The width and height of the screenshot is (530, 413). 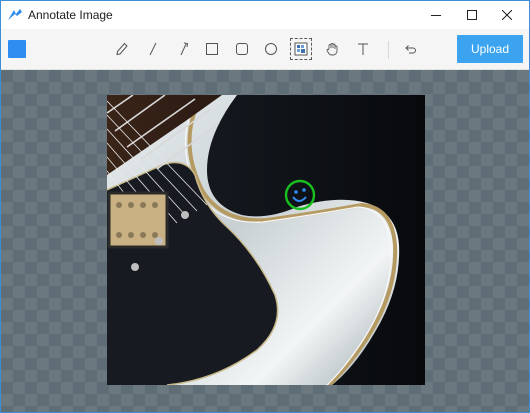 I want to click on blur-tool, so click(x=301, y=49).